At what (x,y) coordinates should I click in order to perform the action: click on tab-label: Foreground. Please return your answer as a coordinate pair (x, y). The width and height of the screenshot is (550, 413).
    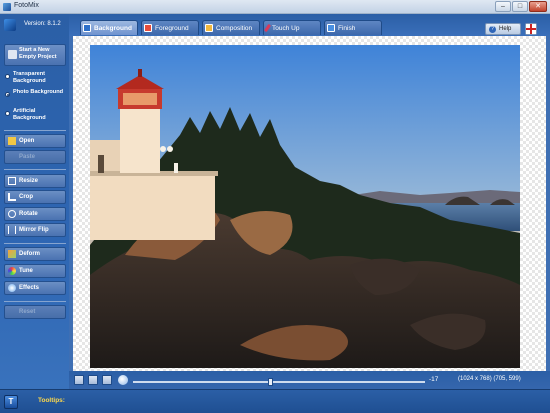
    Looking at the image, I should click on (172, 28).